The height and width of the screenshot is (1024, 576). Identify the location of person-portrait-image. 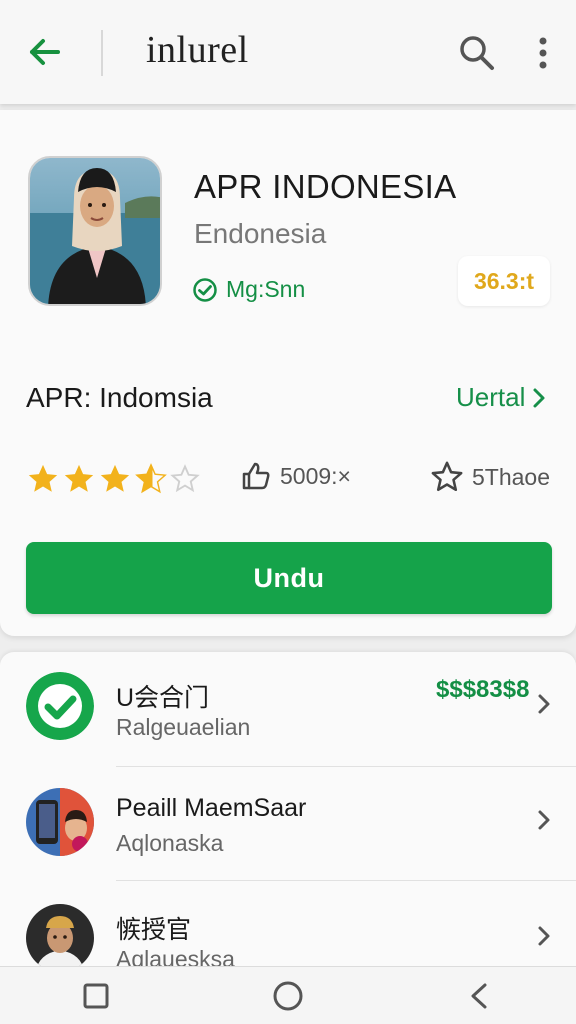
(95, 231).